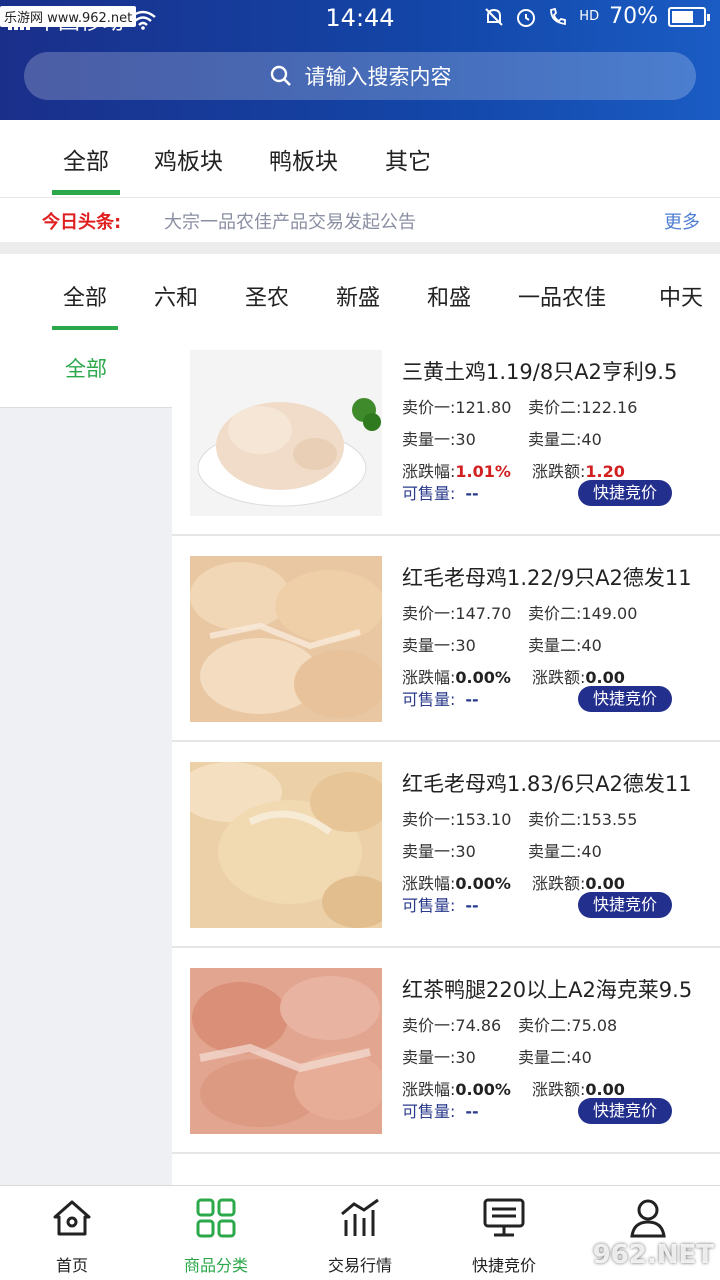 This screenshot has height=1280, width=720. What do you see at coordinates (558, 16) in the screenshot?
I see `call-icon` at bounding box center [558, 16].